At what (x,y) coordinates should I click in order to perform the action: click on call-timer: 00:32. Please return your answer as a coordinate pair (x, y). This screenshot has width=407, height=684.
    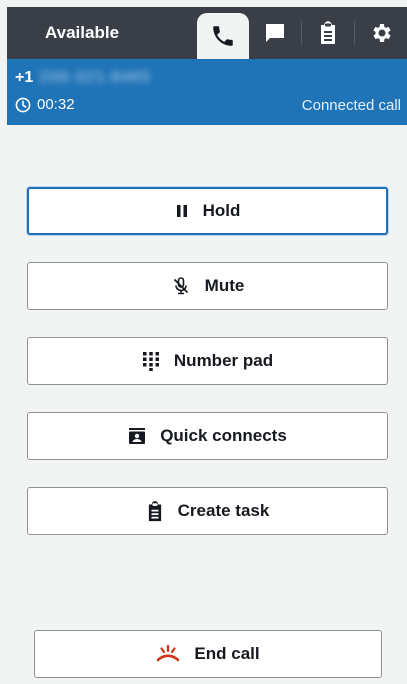
    Looking at the image, I should click on (45, 104).